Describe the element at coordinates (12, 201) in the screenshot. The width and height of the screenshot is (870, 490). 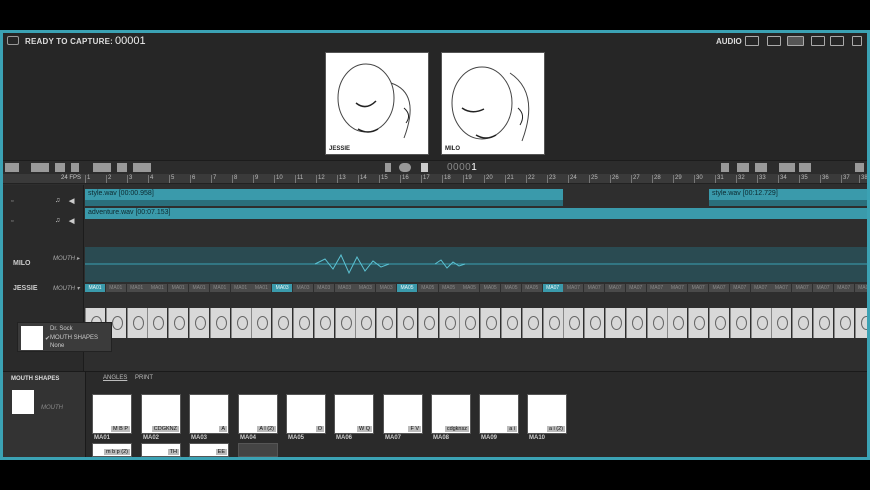
I see `lock-icon: ▫` at that location.